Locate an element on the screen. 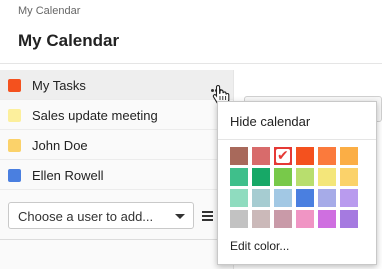 The image size is (382, 269). calendar-item-sales-update-meeting: Sales update meeting is located at coordinates (116, 115).